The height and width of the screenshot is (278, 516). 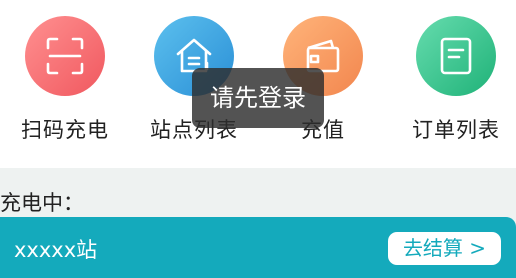 I want to click on settle-button: 去结算 >, so click(x=444, y=248).